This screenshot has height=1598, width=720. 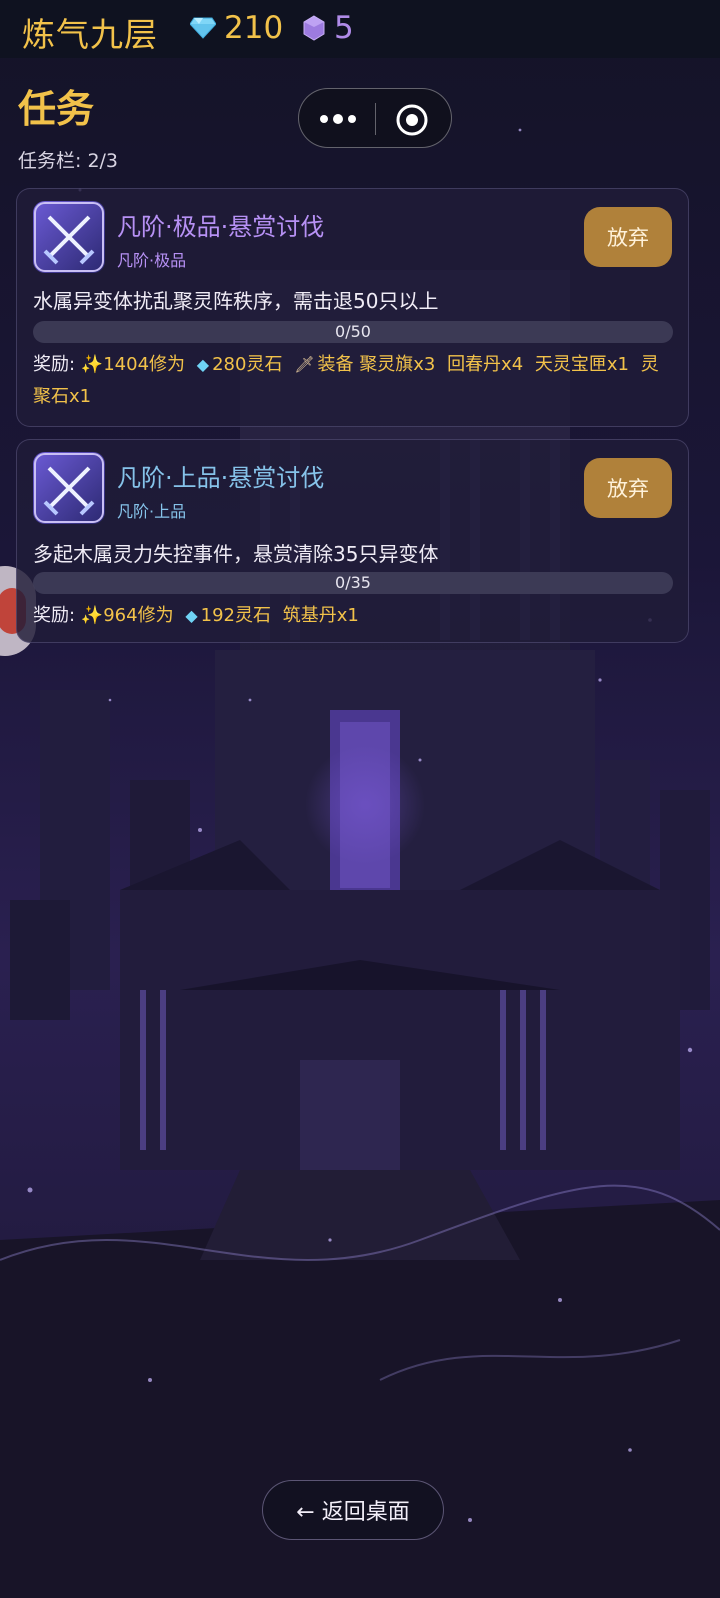 I want to click on cultivation-realm: 炼气九层, so click(x=90, y=34).